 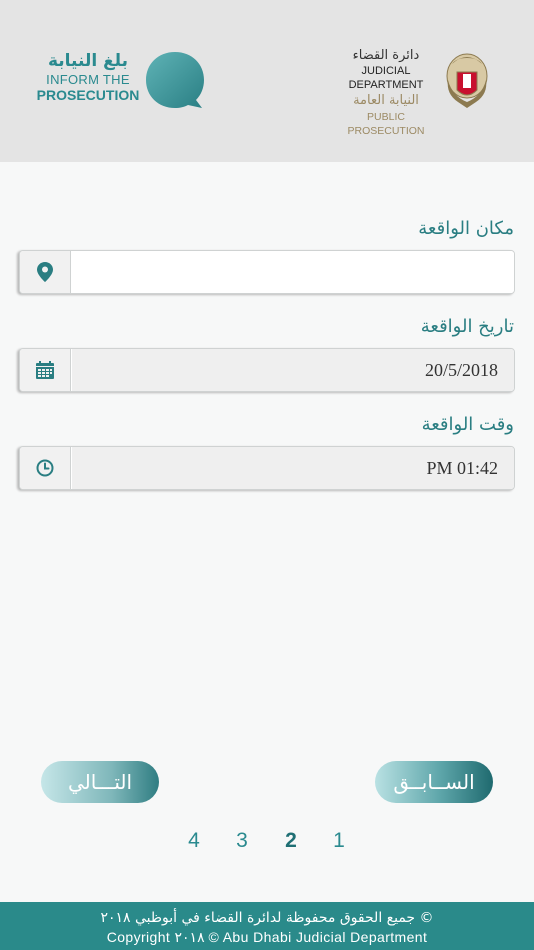 What do you see at coordinates (434, 782) in the screenshot?
I see `previous-button: الســابــق` at bounding box center [434, 782].